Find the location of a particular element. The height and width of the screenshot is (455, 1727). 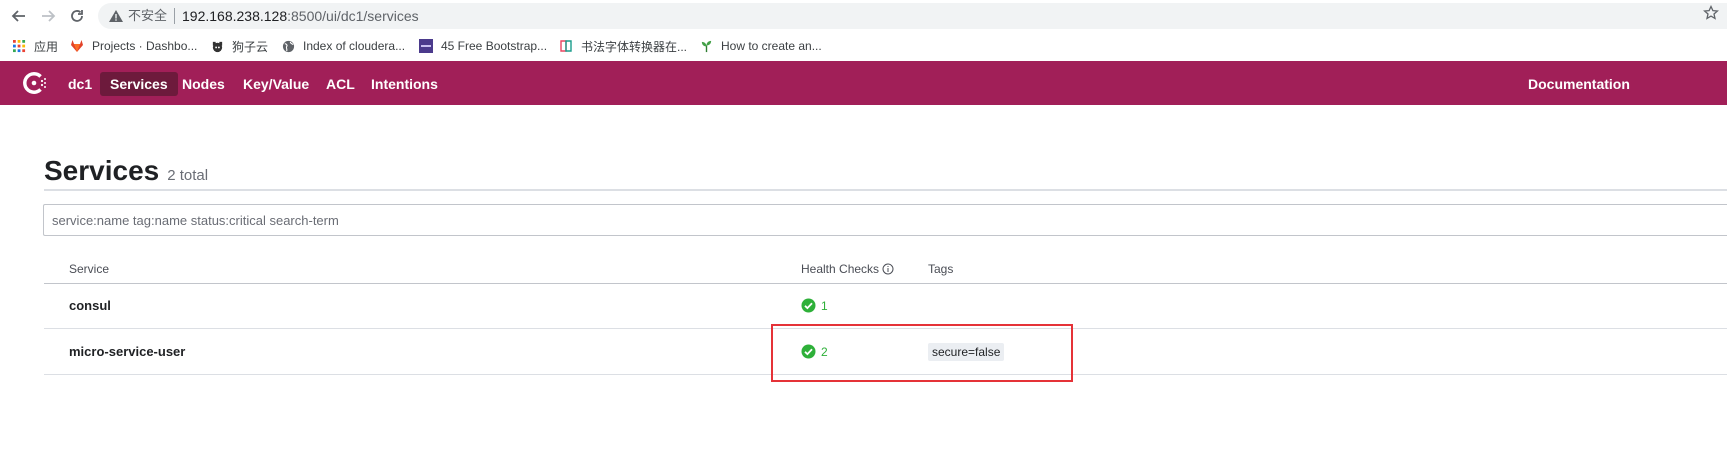

datacenter-selector: dc1 is located at coordinates (80, 84).